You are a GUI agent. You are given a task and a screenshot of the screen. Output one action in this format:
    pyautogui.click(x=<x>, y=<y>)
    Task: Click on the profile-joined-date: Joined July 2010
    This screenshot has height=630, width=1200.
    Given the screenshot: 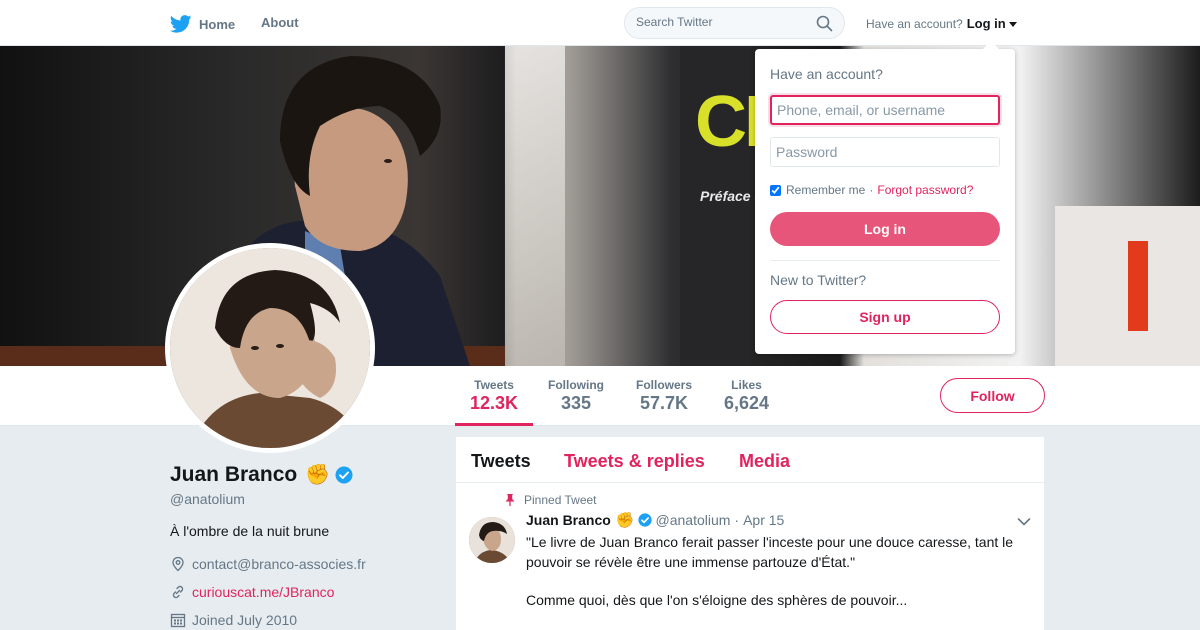 What is the action you would take?
    pyautogui.click(x=245, y=620)
    